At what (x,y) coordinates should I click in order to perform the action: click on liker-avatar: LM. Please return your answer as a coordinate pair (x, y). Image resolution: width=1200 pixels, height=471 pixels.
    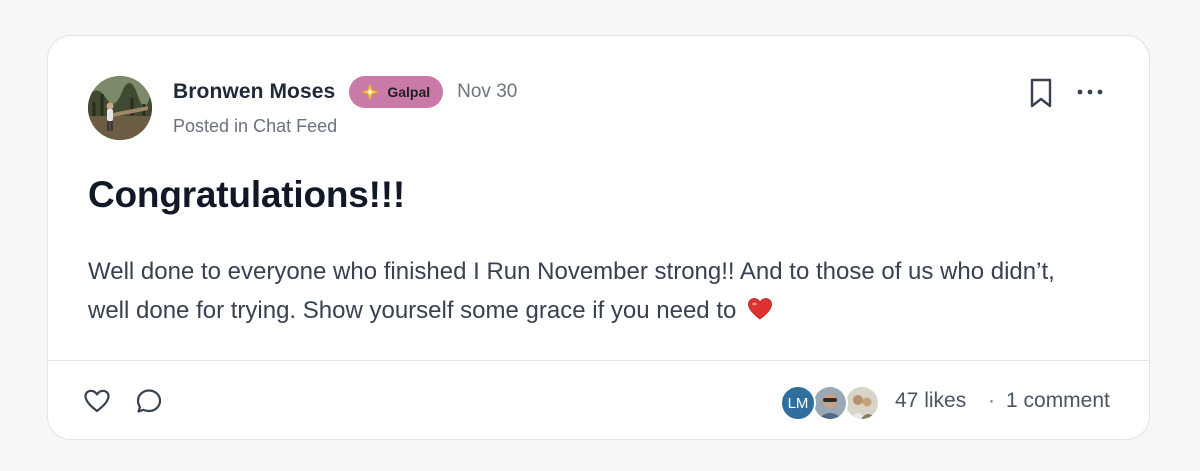
    Looking at the image, I should click on (798, 403).